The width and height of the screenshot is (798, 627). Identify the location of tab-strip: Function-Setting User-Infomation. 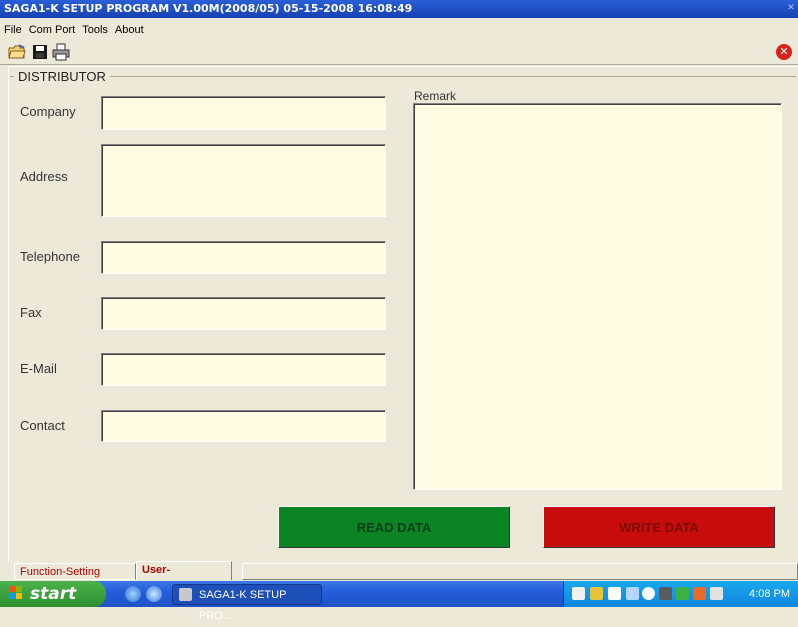
(404, 577).